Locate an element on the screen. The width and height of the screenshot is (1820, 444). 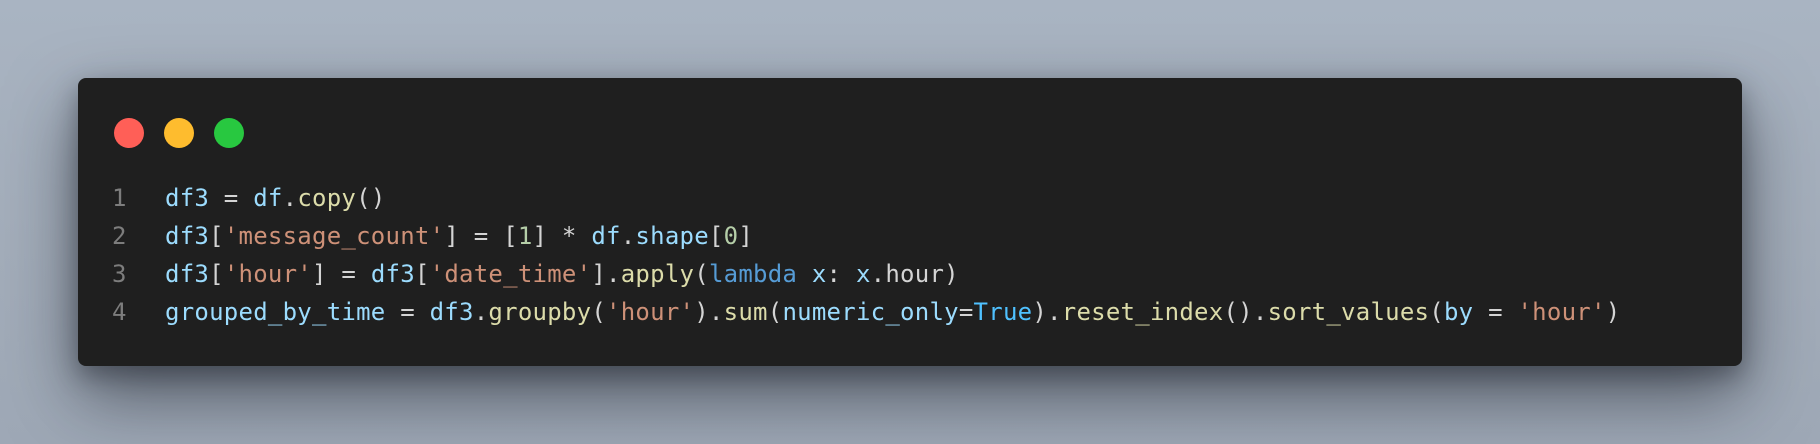
code-token-plain: ] is located at coordinates (746, 236).